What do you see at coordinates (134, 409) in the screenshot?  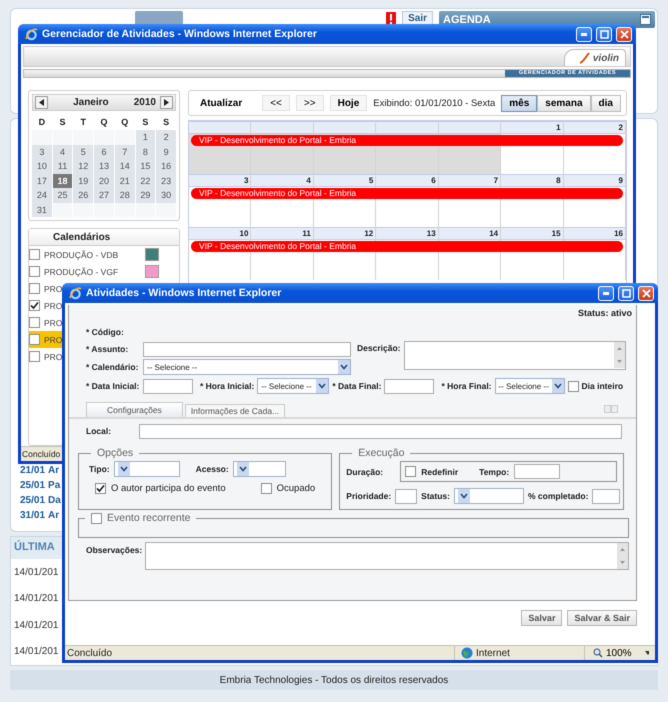 I see `form-tab: Configurações` at bounding box center [134, 409].